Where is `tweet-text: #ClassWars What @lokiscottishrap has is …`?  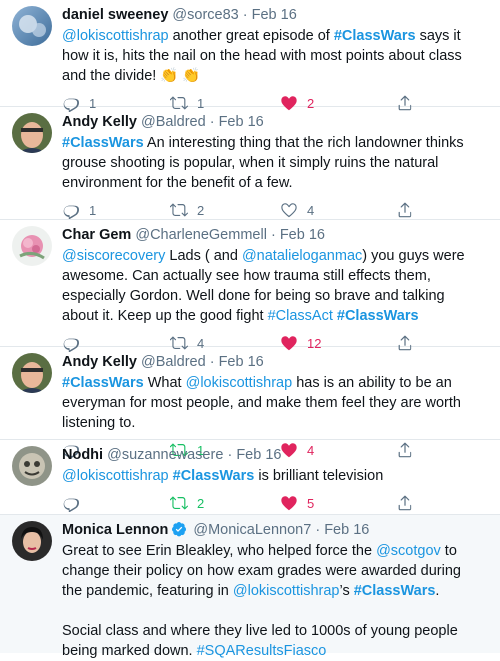 tweet-text: #ClassWars What @lokiscottishrap has is … is located at coordinates (273, 403).